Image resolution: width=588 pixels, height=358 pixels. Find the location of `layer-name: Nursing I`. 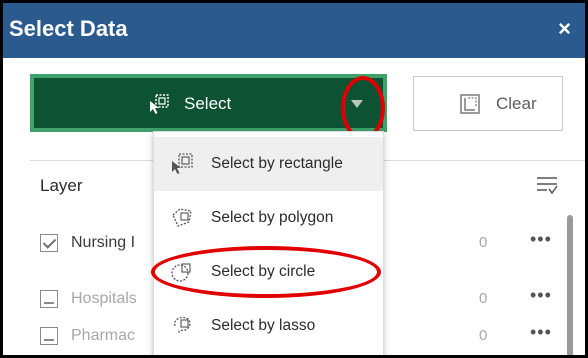

layer-name: Nursing I is located at coordinates (103, 242).